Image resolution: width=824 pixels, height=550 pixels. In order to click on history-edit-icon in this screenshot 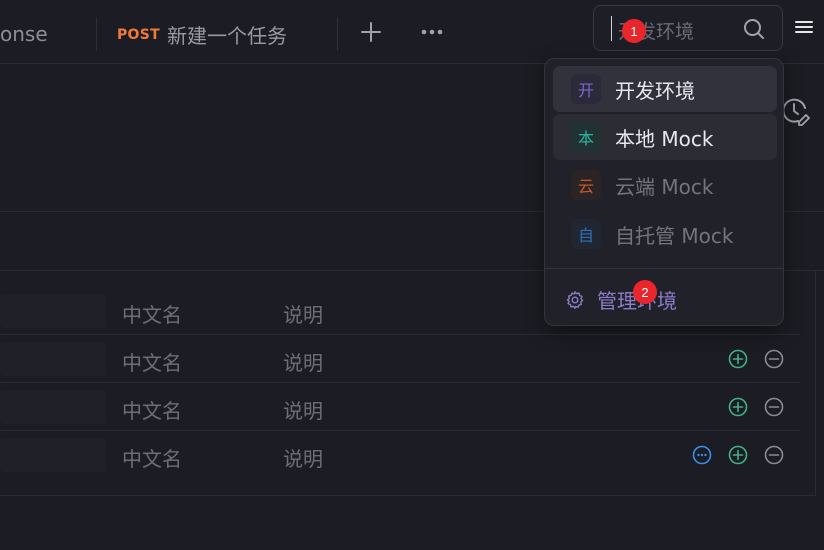, I will do `click(795, 113)`.